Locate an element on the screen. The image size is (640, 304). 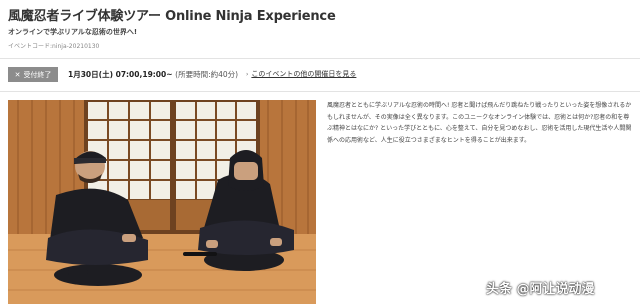
event-duration: (所要時間:約40分) is located at coordinates (207, 74).